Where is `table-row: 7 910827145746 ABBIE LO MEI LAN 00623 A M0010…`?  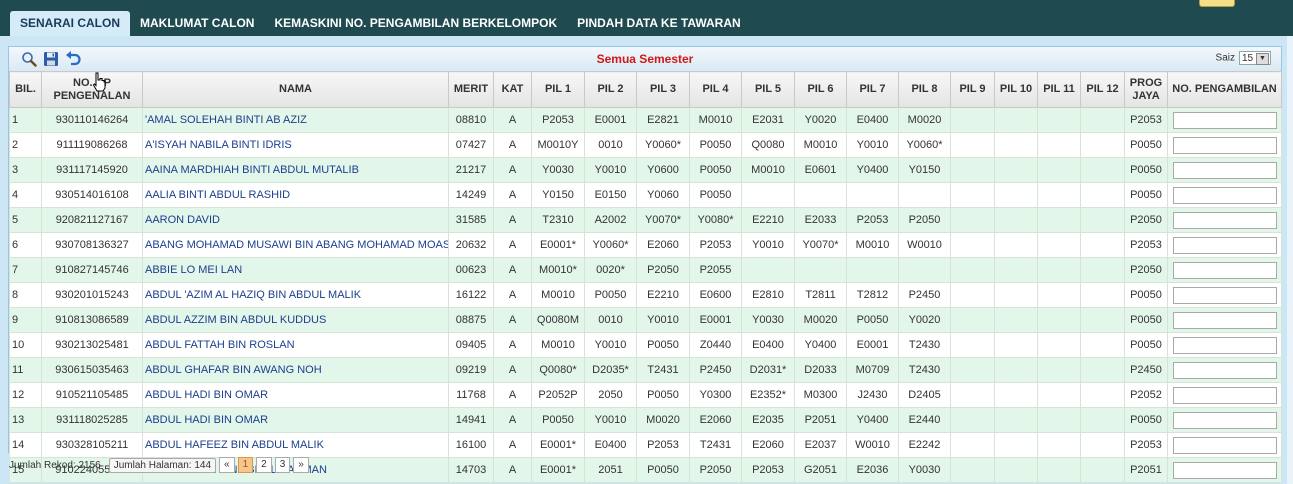
table-row: 7 910827145746 ABBIE LO MEI LAN 00623 A M0010… is located at coordinates (645, 270).